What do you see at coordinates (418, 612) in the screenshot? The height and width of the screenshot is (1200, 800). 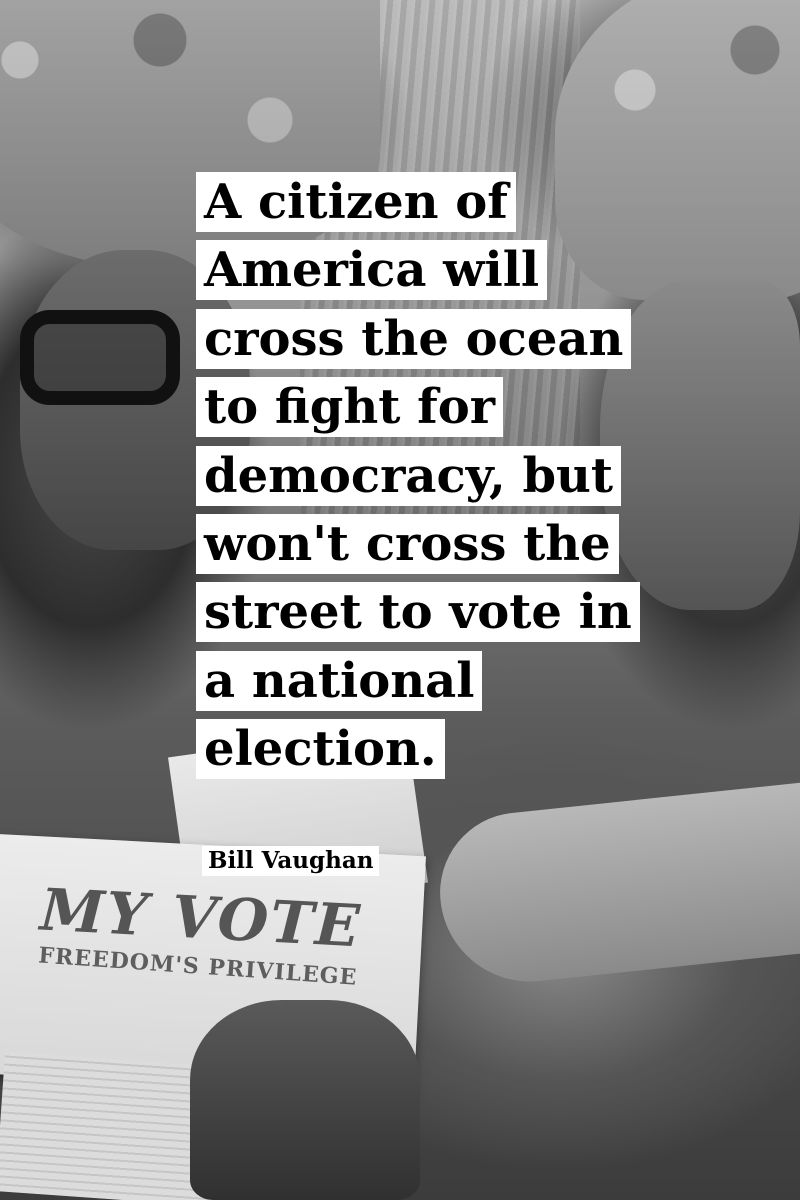 I see `quote-line: street to vote in` at bounding box center [418, 612].